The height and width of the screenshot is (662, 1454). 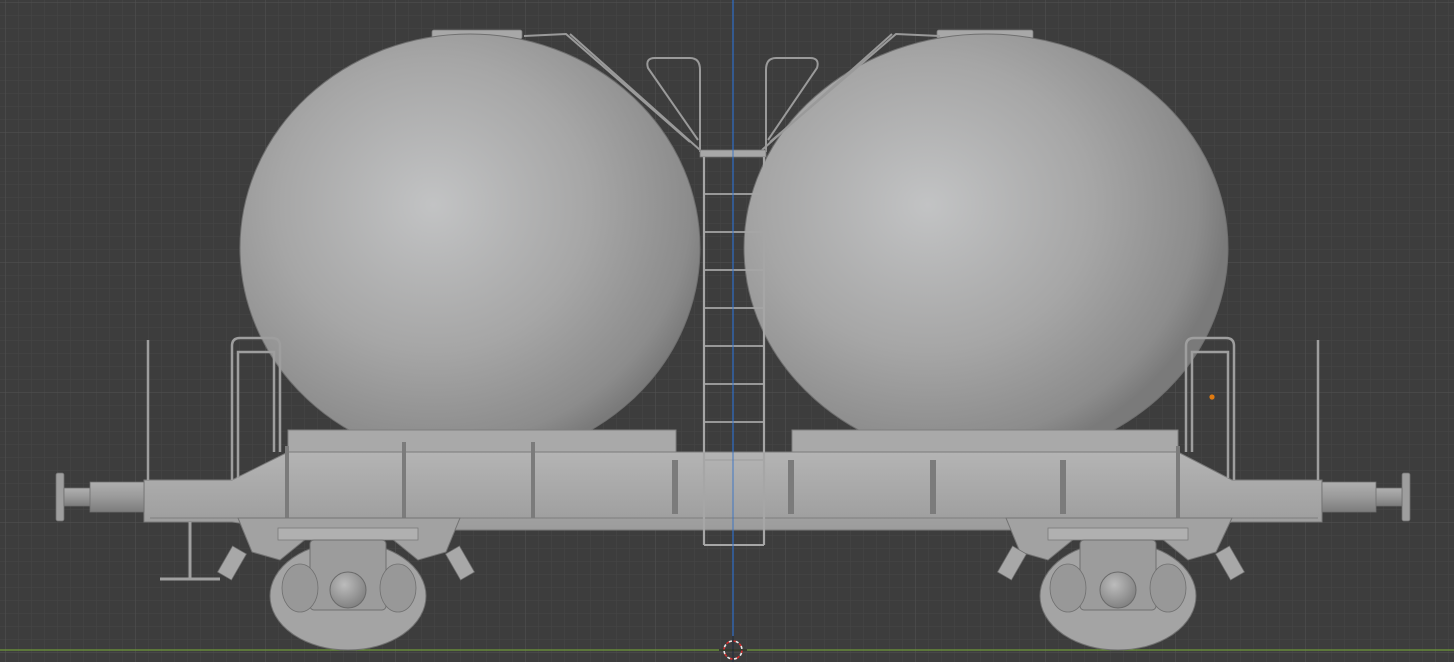 What do you see at coordinates (482, 441) in the screenshot?
I see `left-tank-saddle` at bounding box center [482, 441].